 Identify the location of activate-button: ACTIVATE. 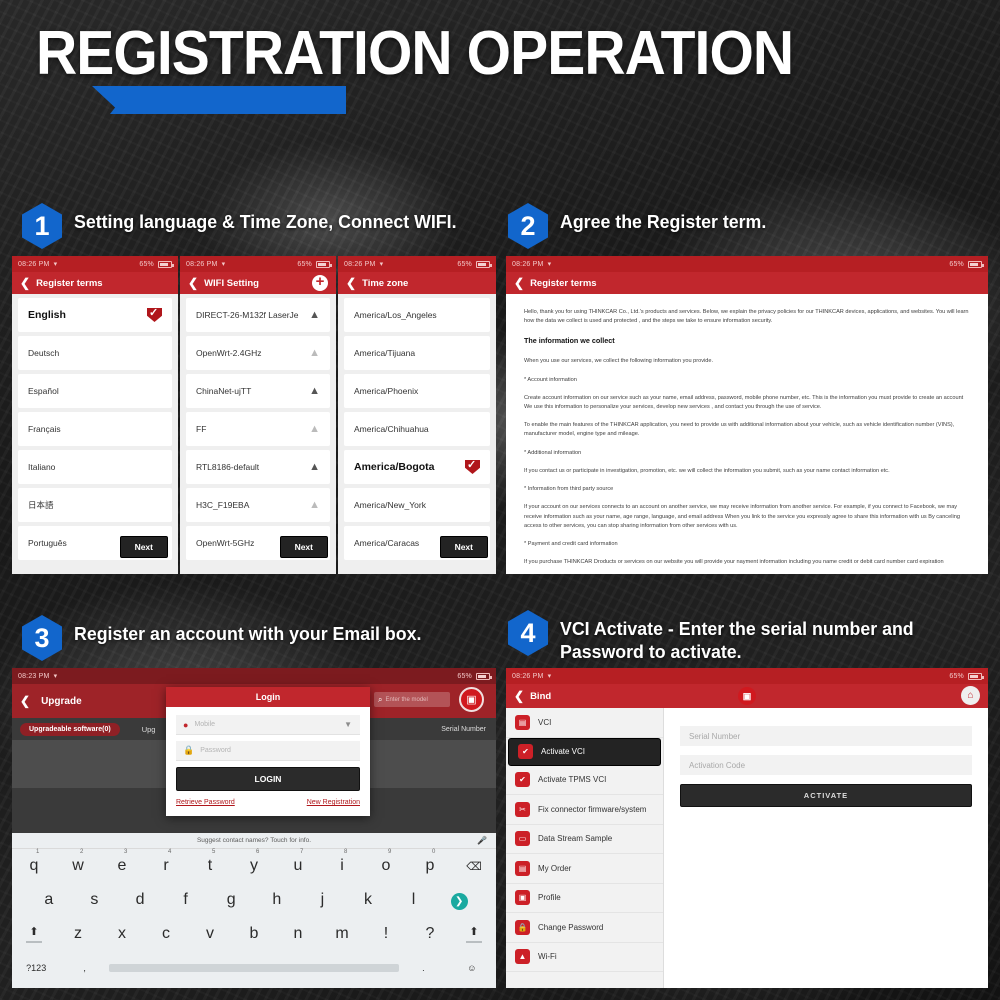
(826, 795).